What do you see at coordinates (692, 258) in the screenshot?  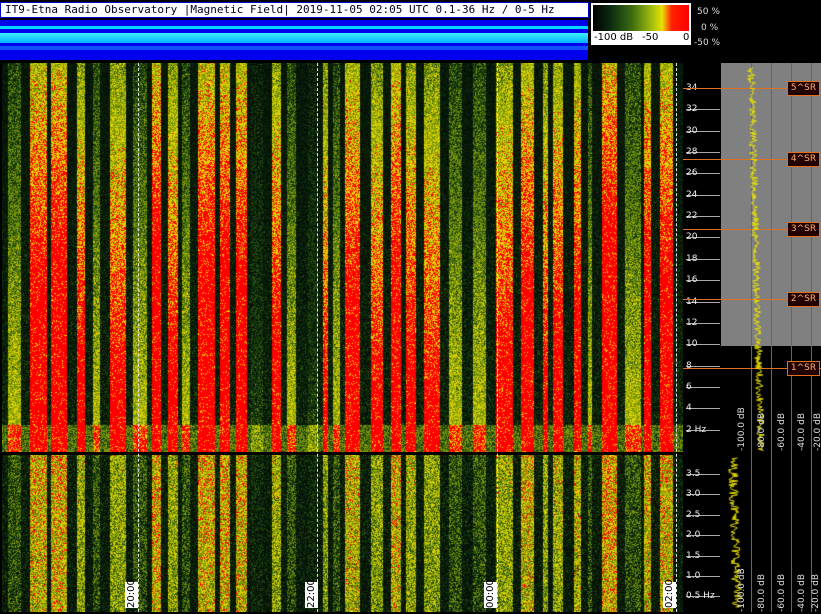 I see `frequency-tick-label: 18` at bounding box center [692, 258].